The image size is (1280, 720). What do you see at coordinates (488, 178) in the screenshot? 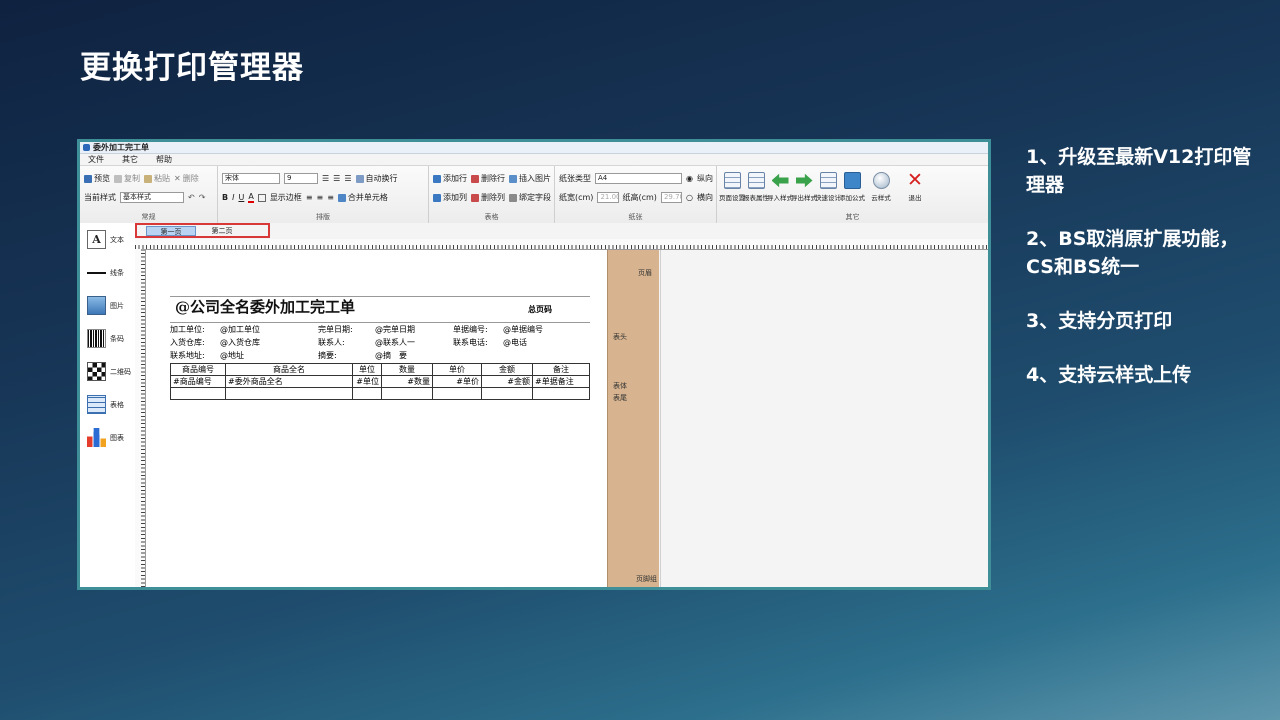
I see `delete-row-button: 删除行` at bounding box center [488, 178].